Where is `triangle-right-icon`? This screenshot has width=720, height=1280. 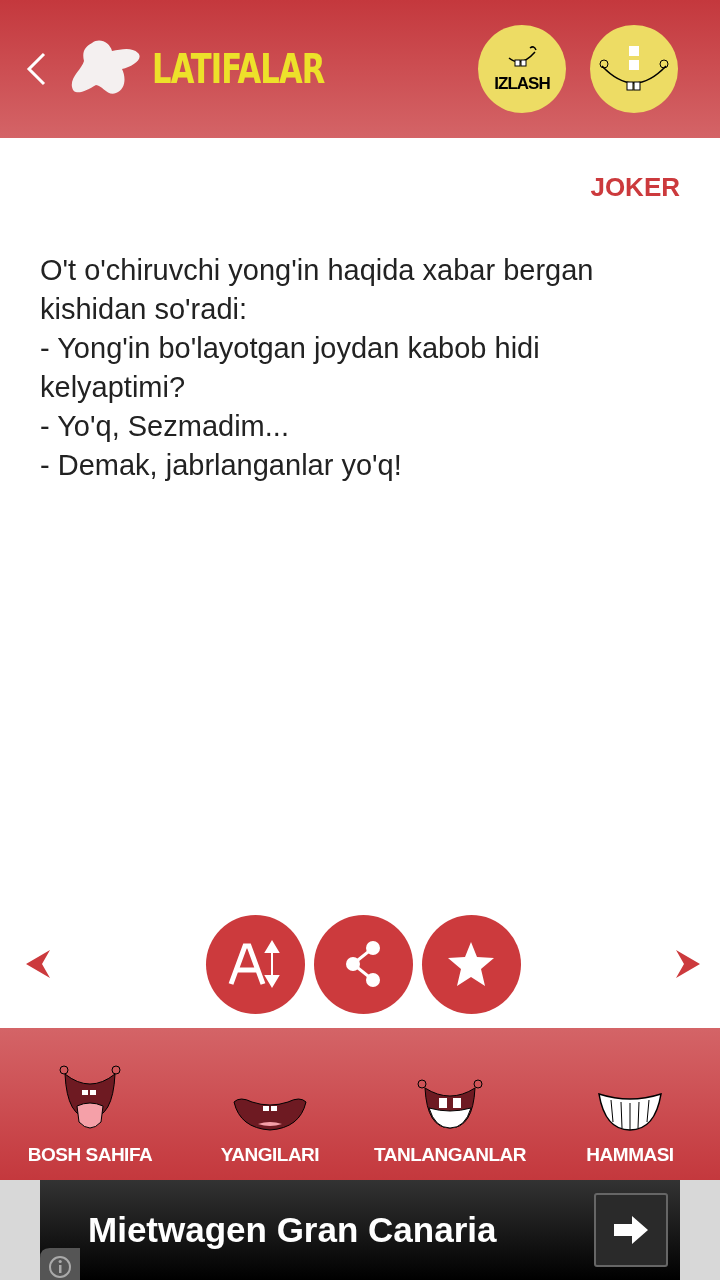 triangle-right-icon is located at coordinates (688, 964).